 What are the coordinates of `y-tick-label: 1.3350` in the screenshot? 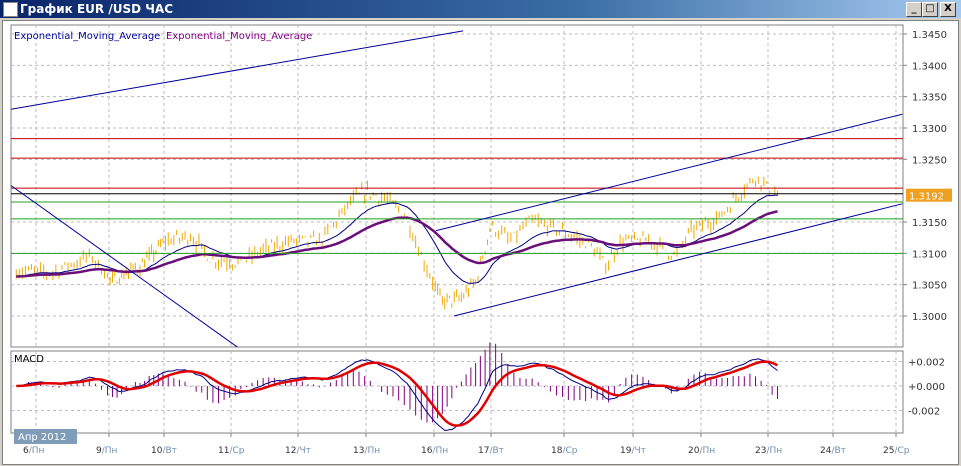 It's located at (929, 98).